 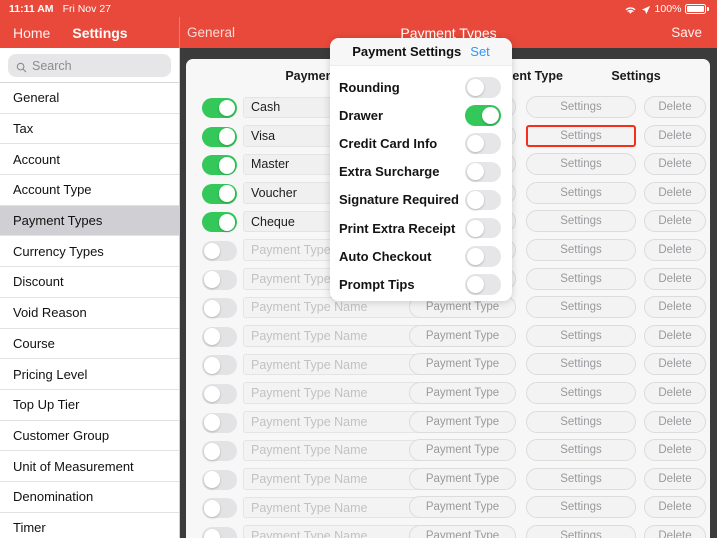 I want to click on sidebar-item-top-up-tier: Top Up Tier, so click(x=89, y=405).